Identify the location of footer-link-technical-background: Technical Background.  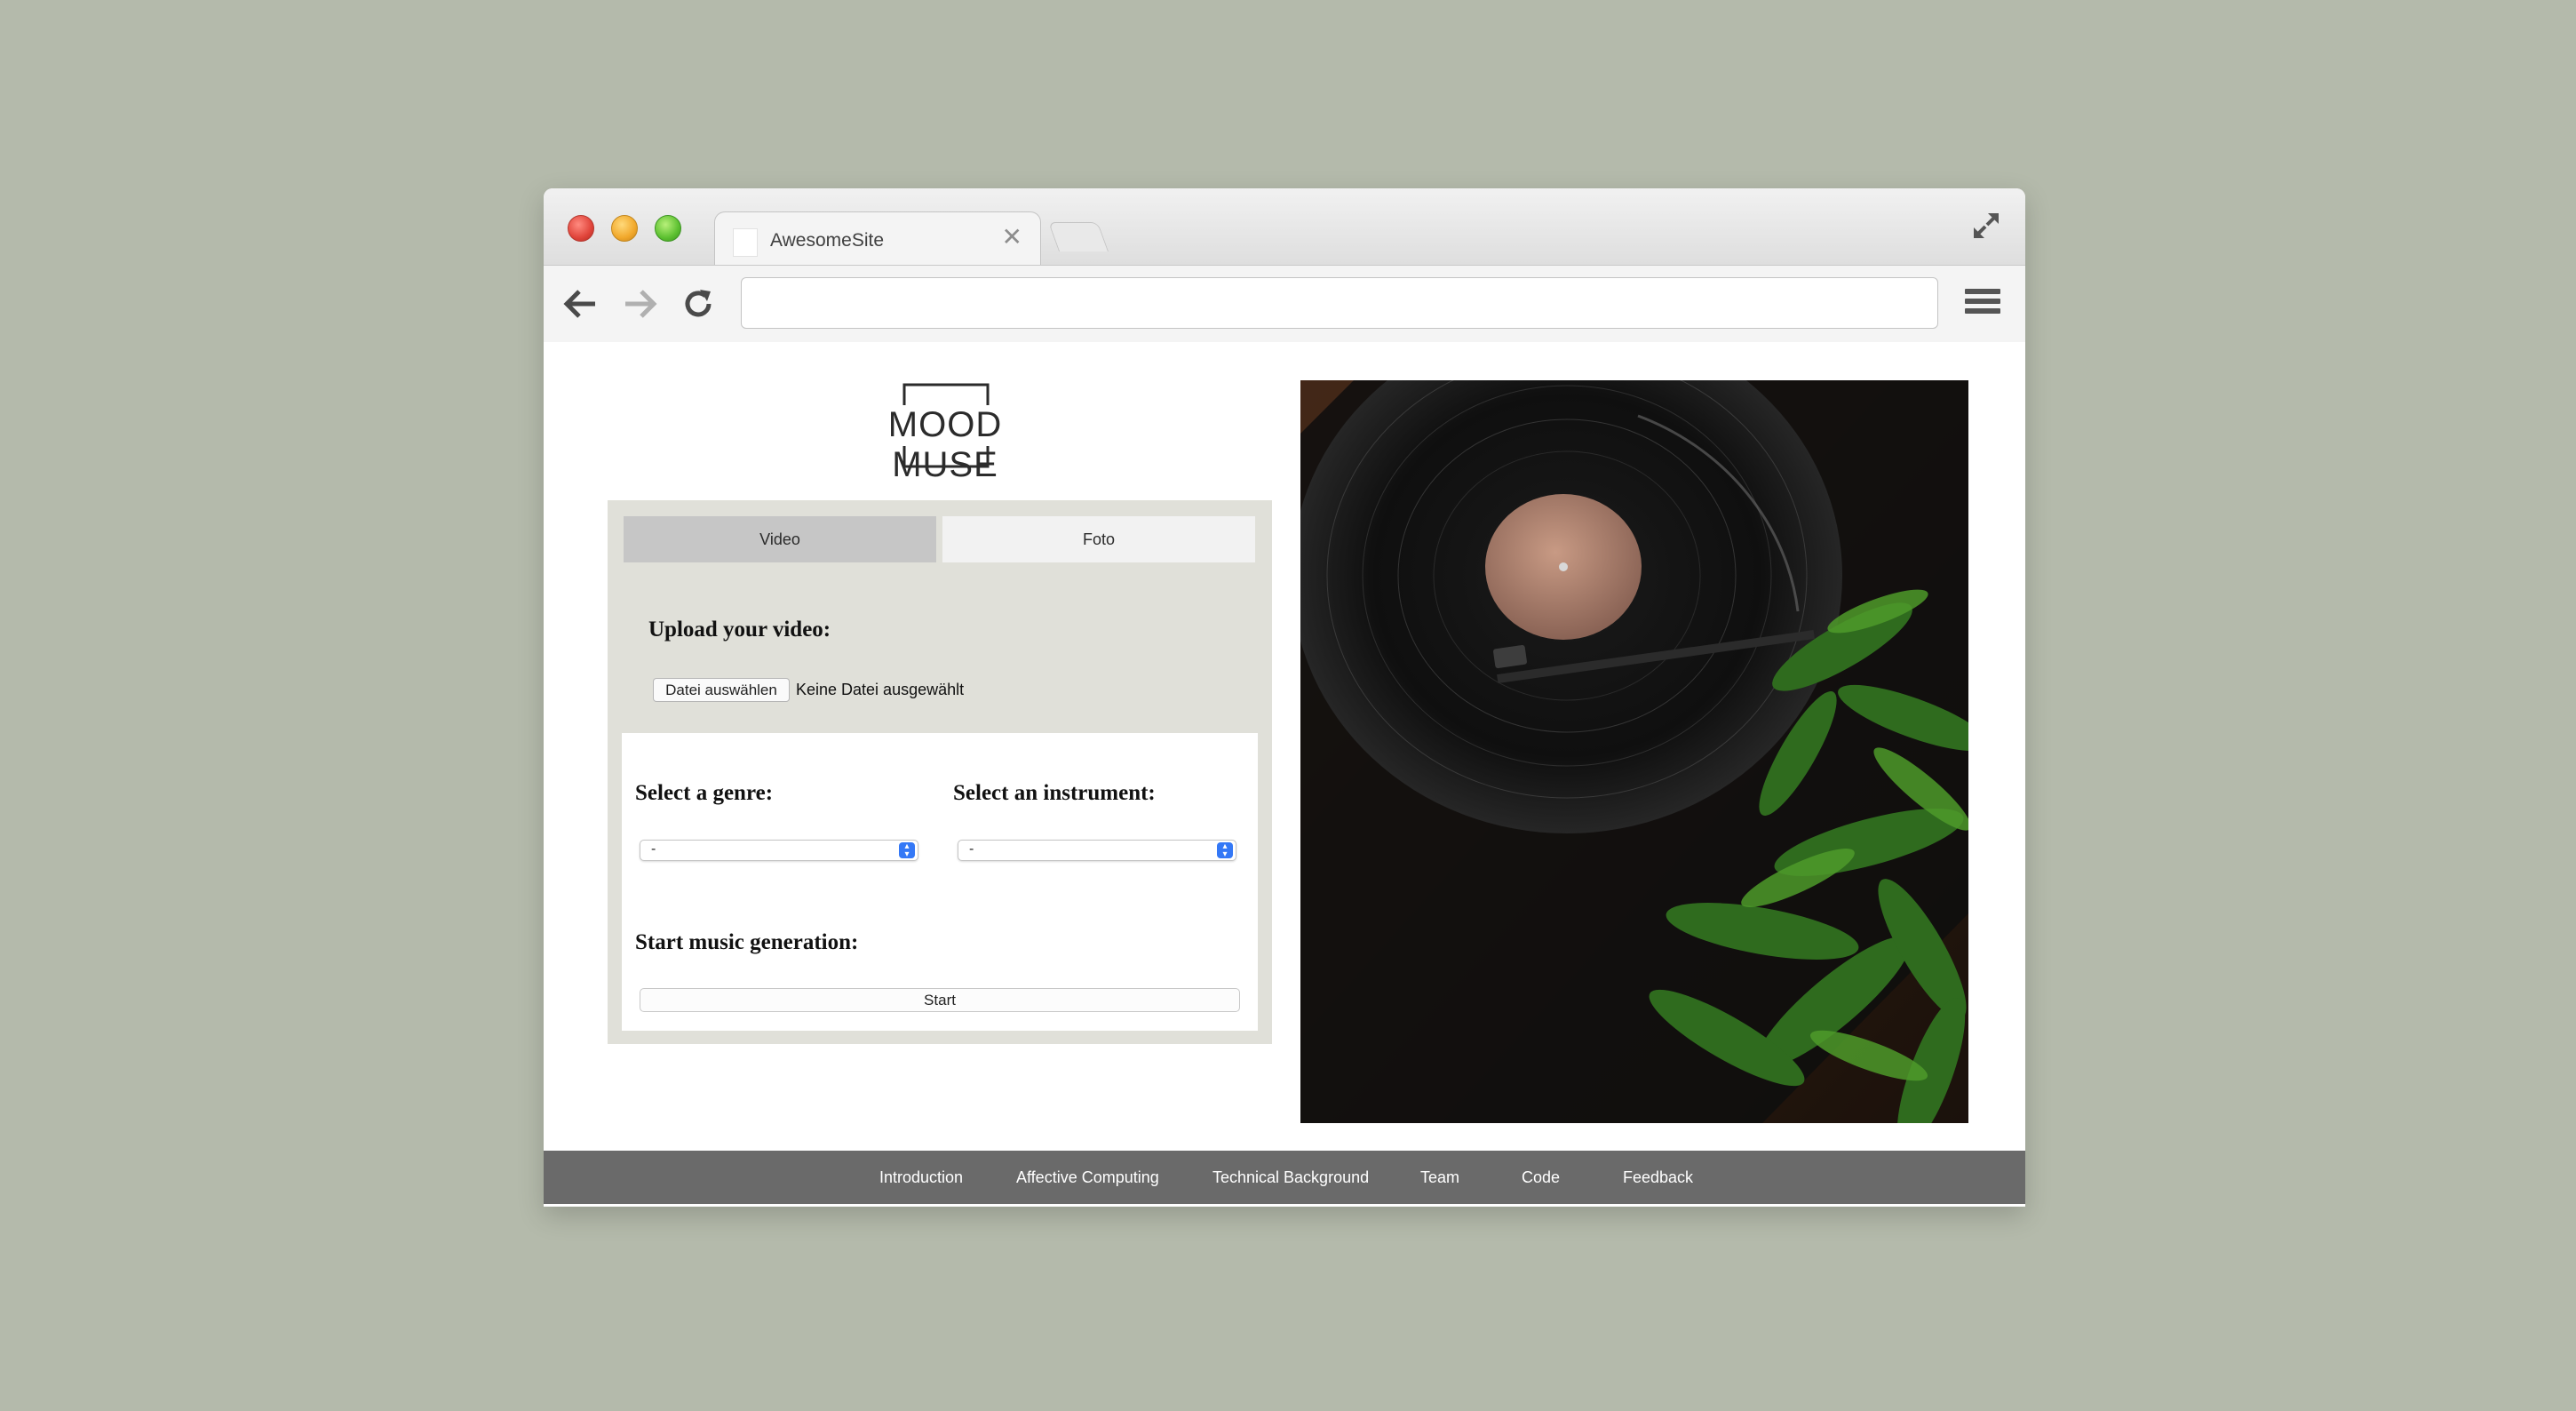
(1290, 1177).